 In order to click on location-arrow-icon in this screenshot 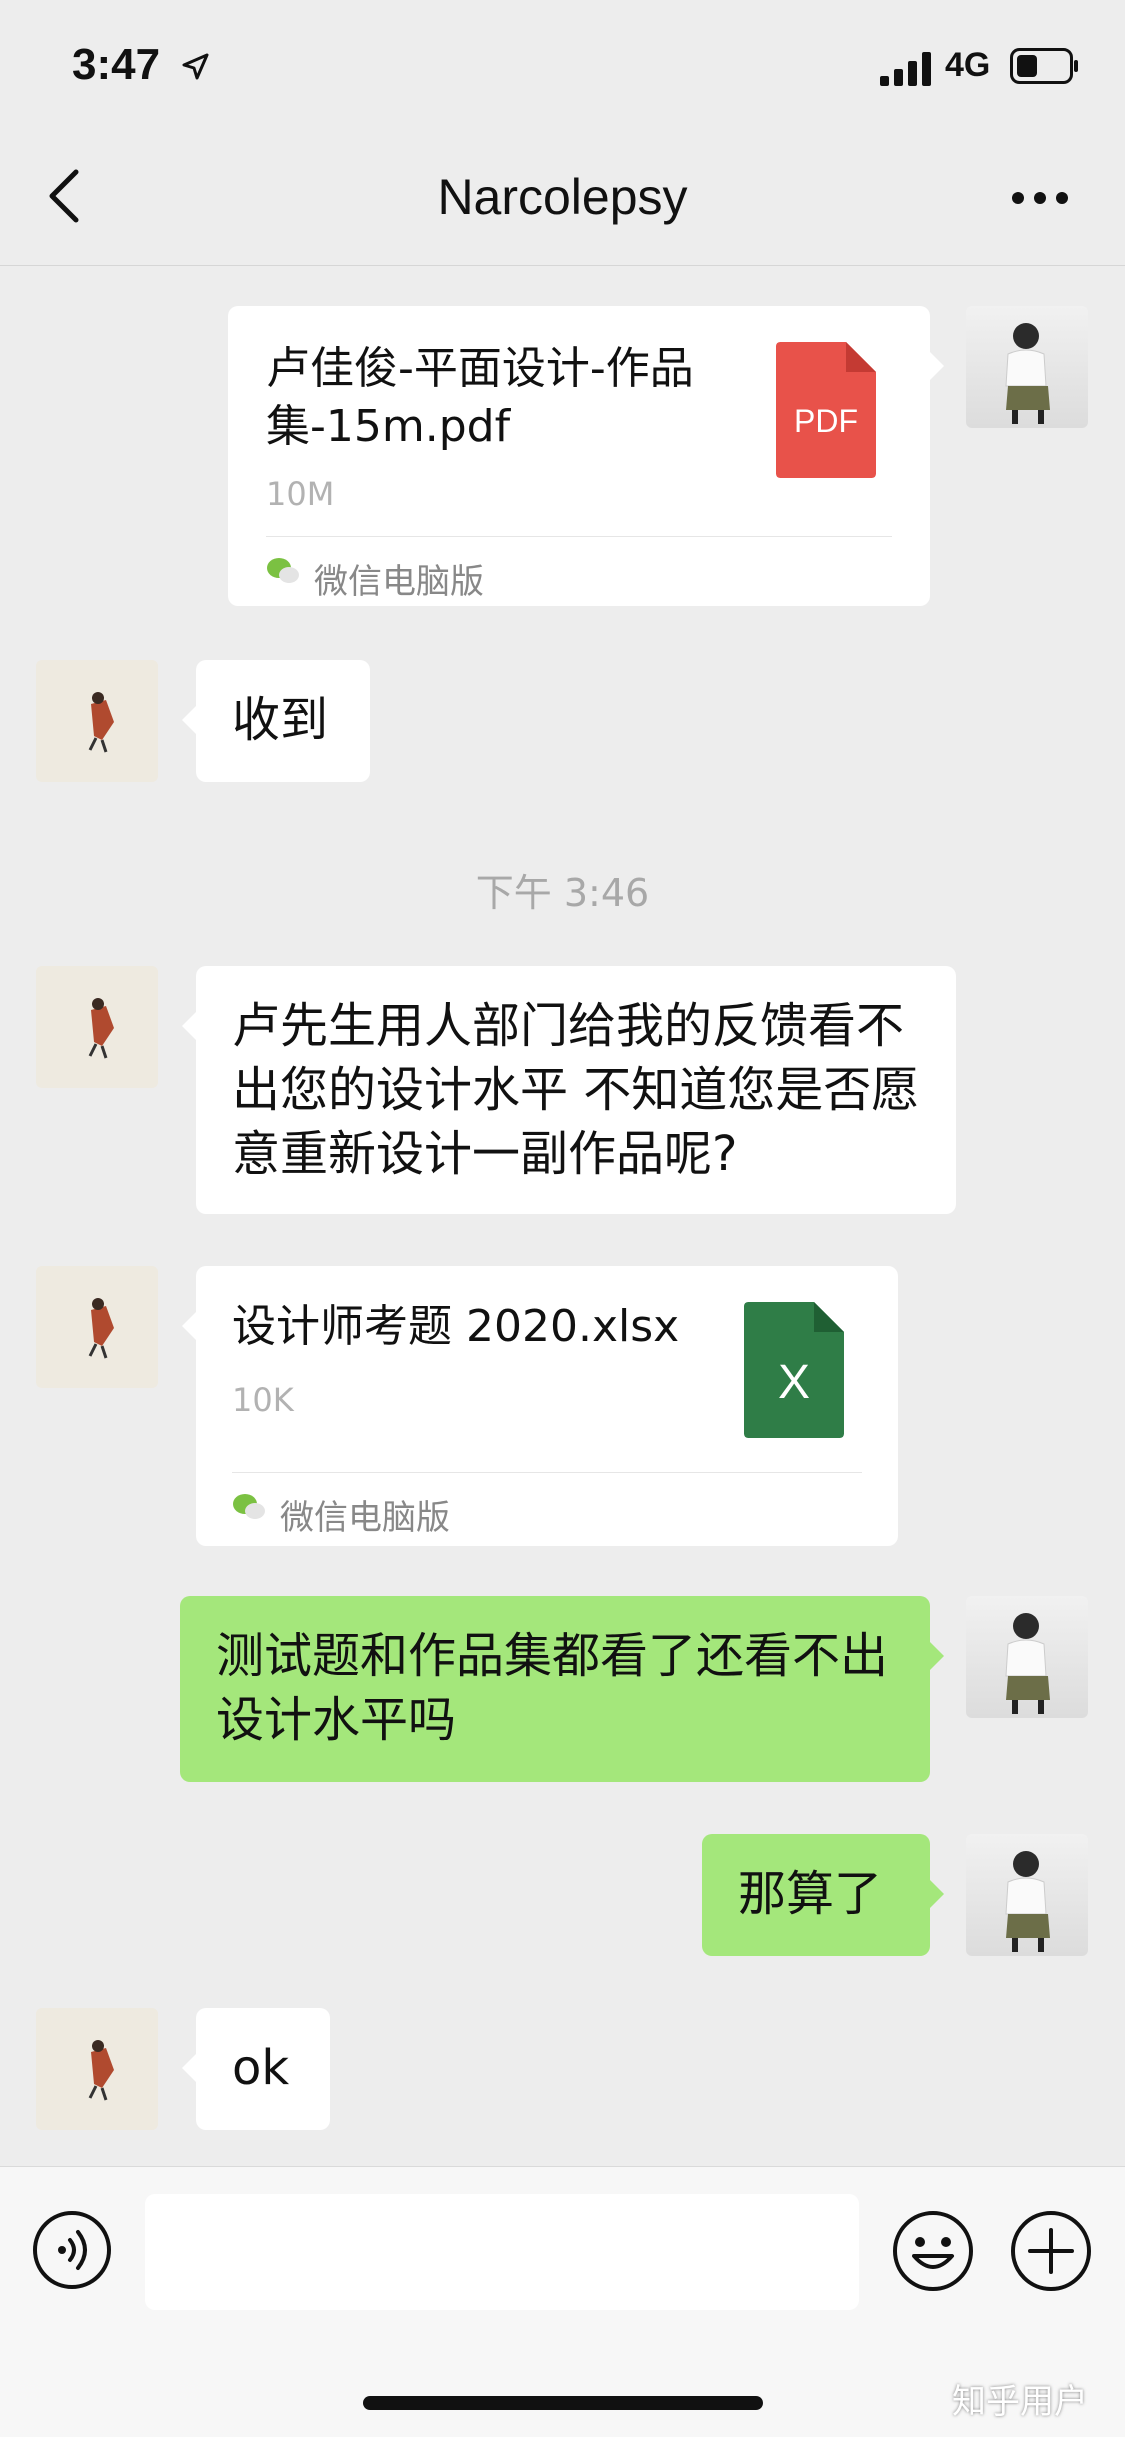, I will do `click(195, 66)`.